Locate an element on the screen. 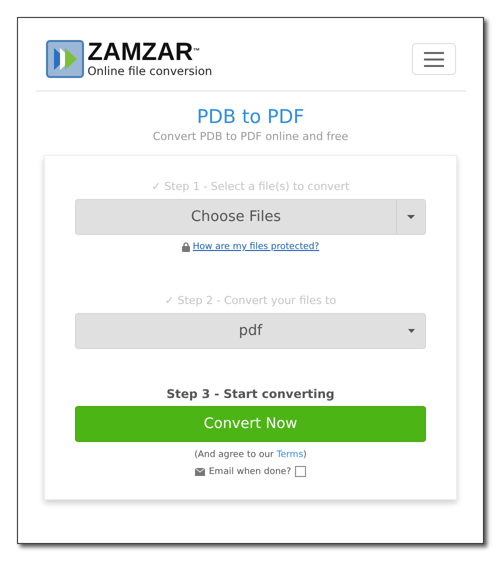 The height and width of the screenshot is (562, 500). page-subtitle: Convert PDB to PDF online and free is located at coordinates (250, 136).